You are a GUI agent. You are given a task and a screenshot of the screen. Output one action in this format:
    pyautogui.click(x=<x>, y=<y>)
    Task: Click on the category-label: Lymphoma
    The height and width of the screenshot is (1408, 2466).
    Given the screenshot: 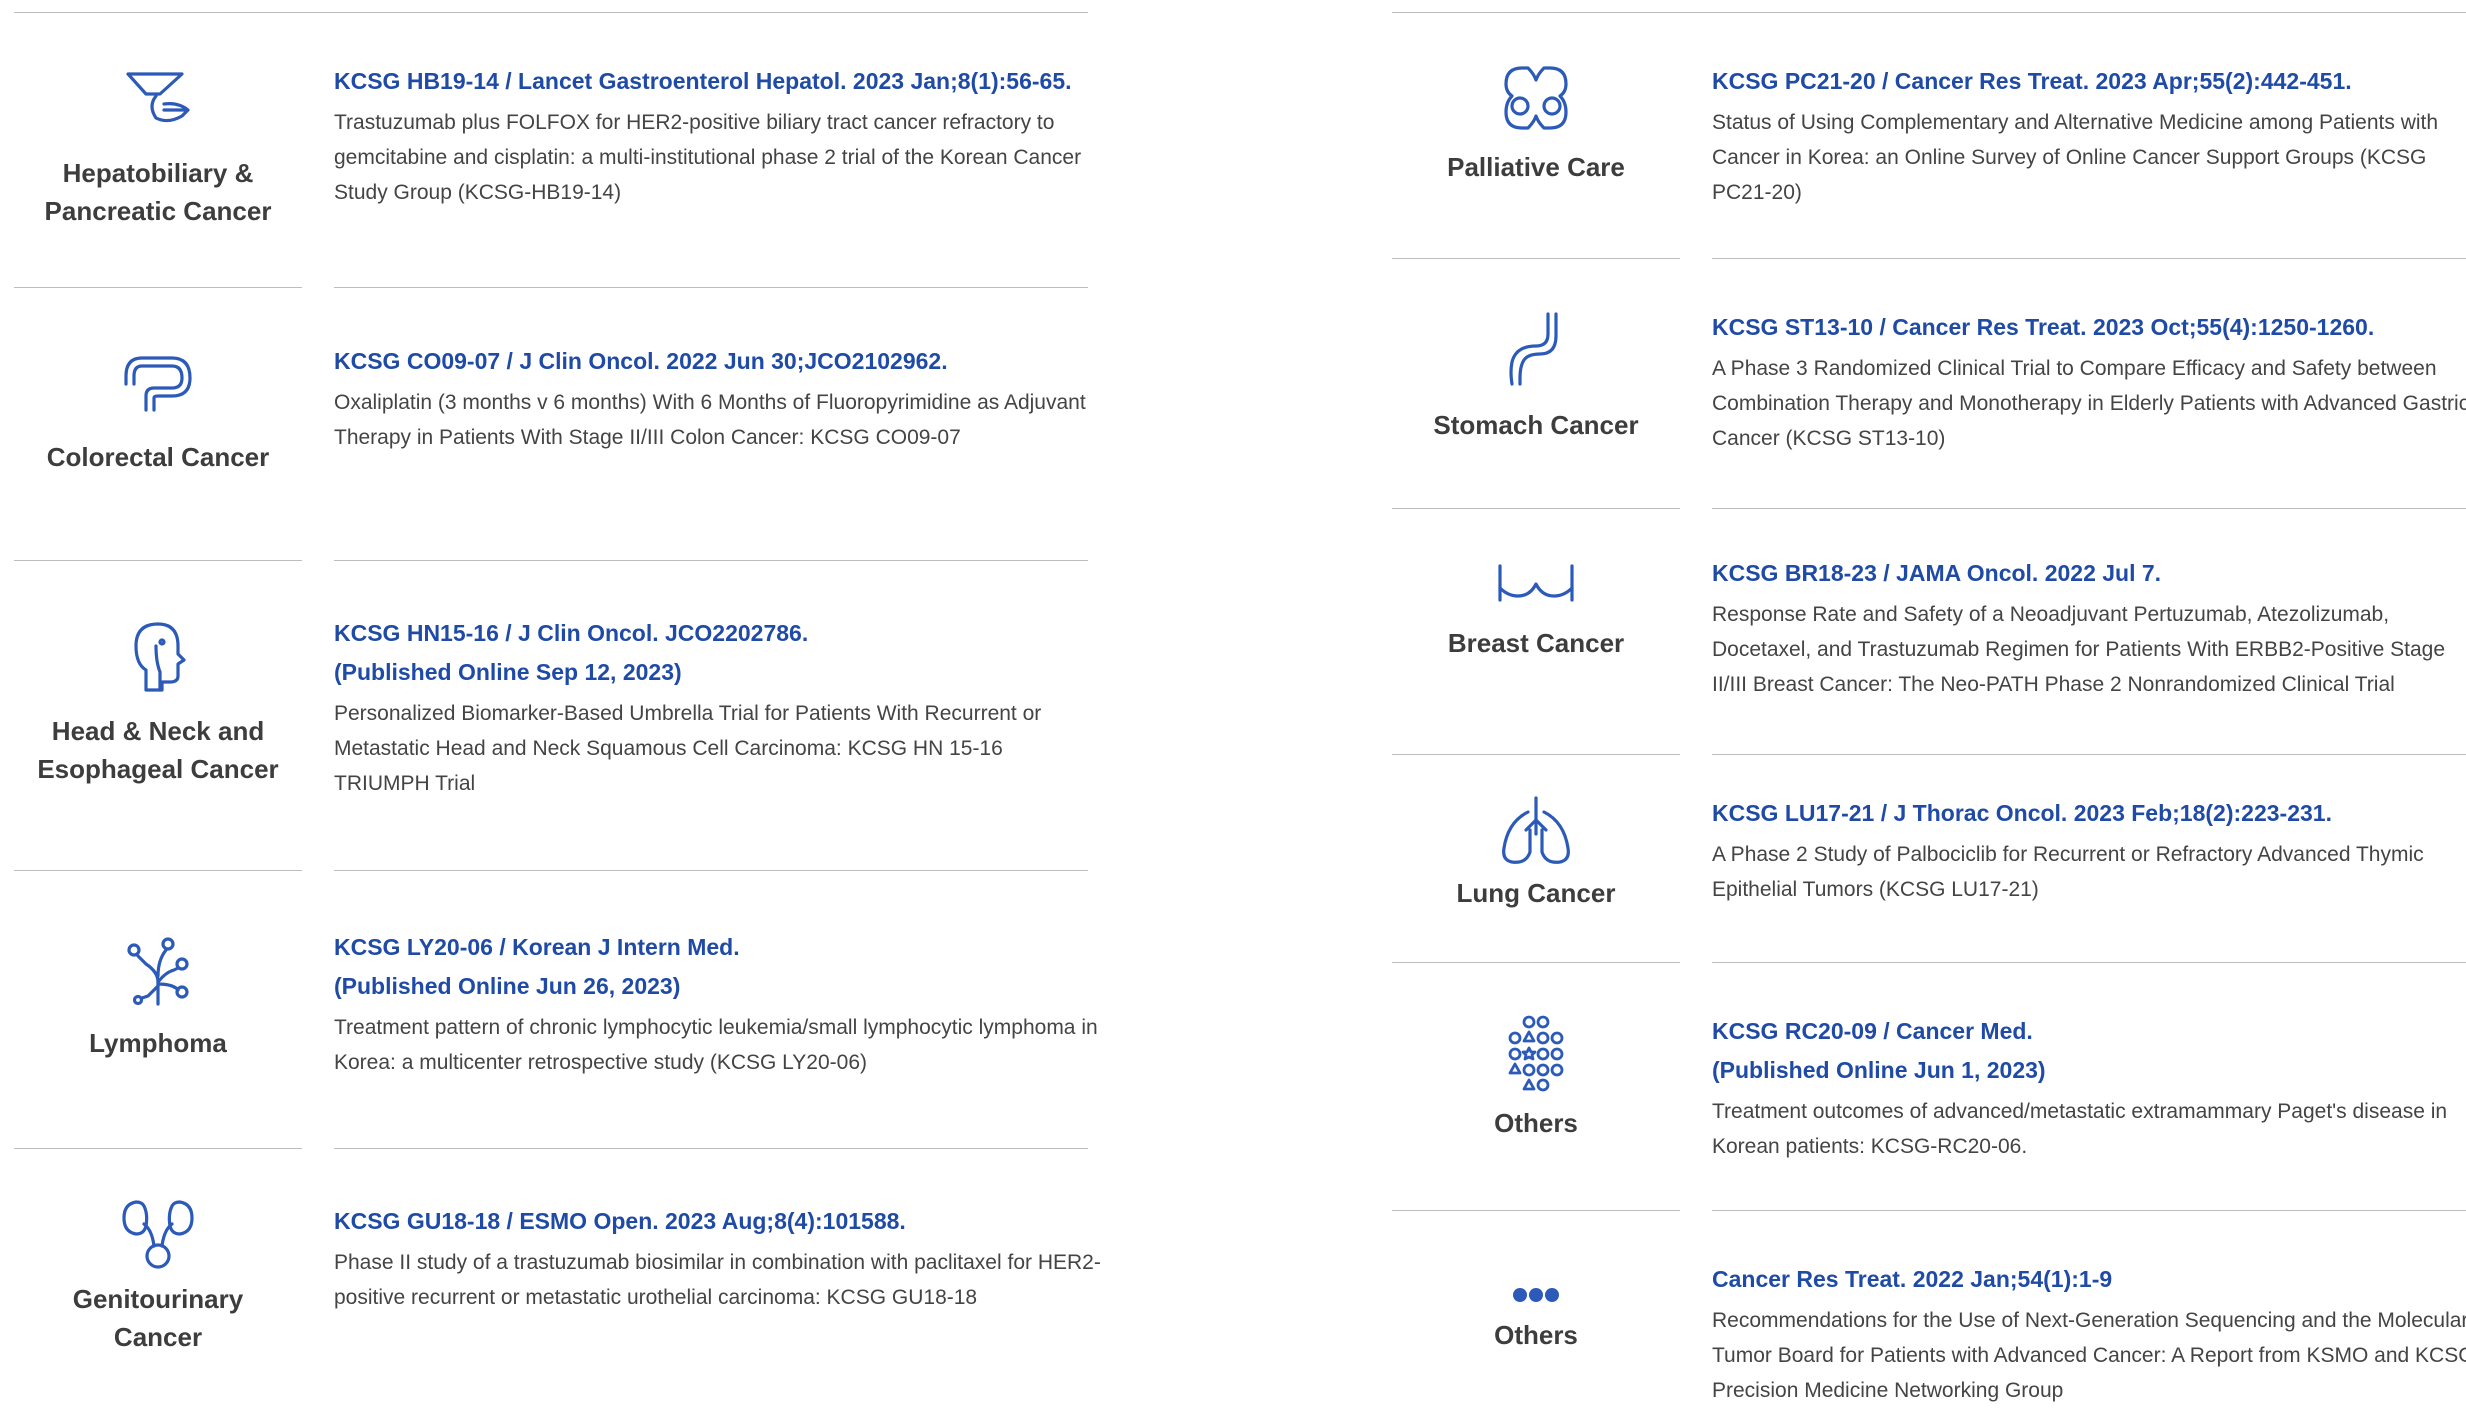 What is the action you would take?
    pyautogui.click(x=158, y=1043)
    